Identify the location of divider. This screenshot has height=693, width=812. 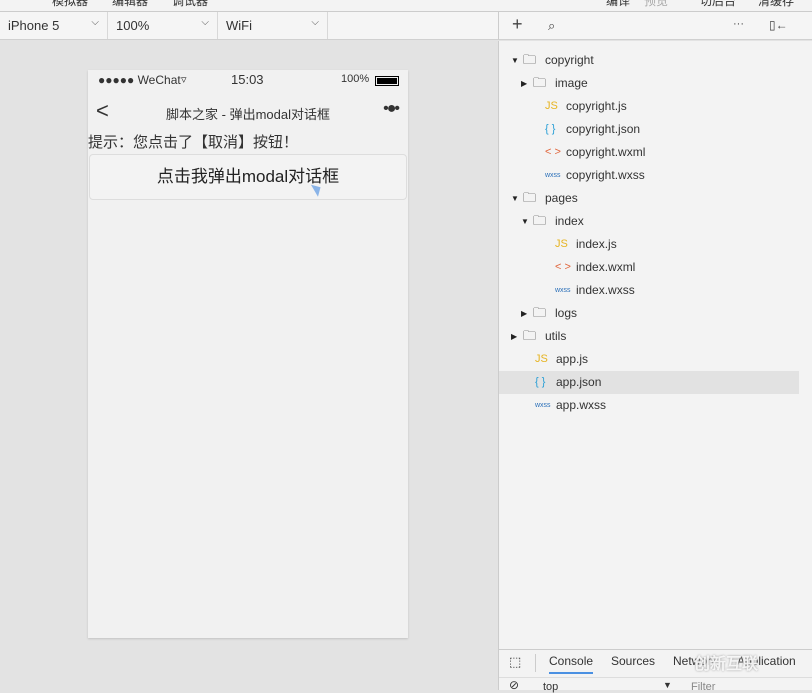
(498, 26).